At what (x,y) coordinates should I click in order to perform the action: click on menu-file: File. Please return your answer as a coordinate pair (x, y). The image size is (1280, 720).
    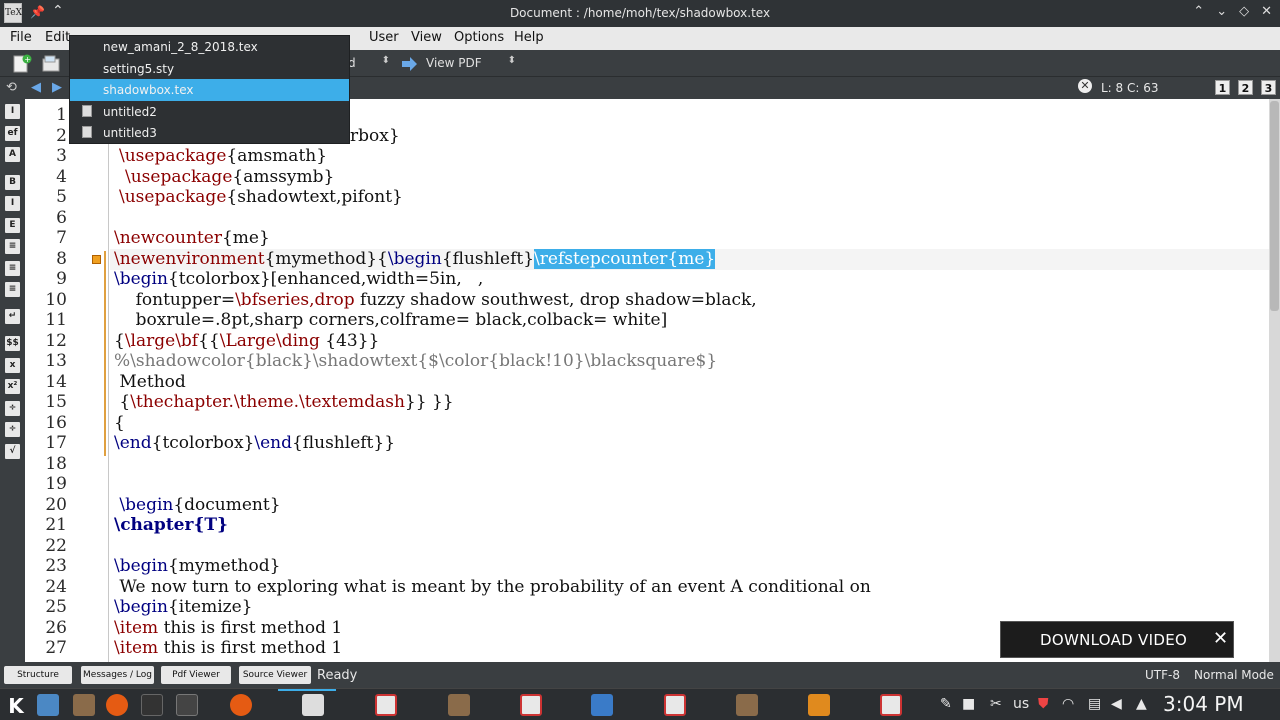
    Looking at the image, I should click on (21, 37).